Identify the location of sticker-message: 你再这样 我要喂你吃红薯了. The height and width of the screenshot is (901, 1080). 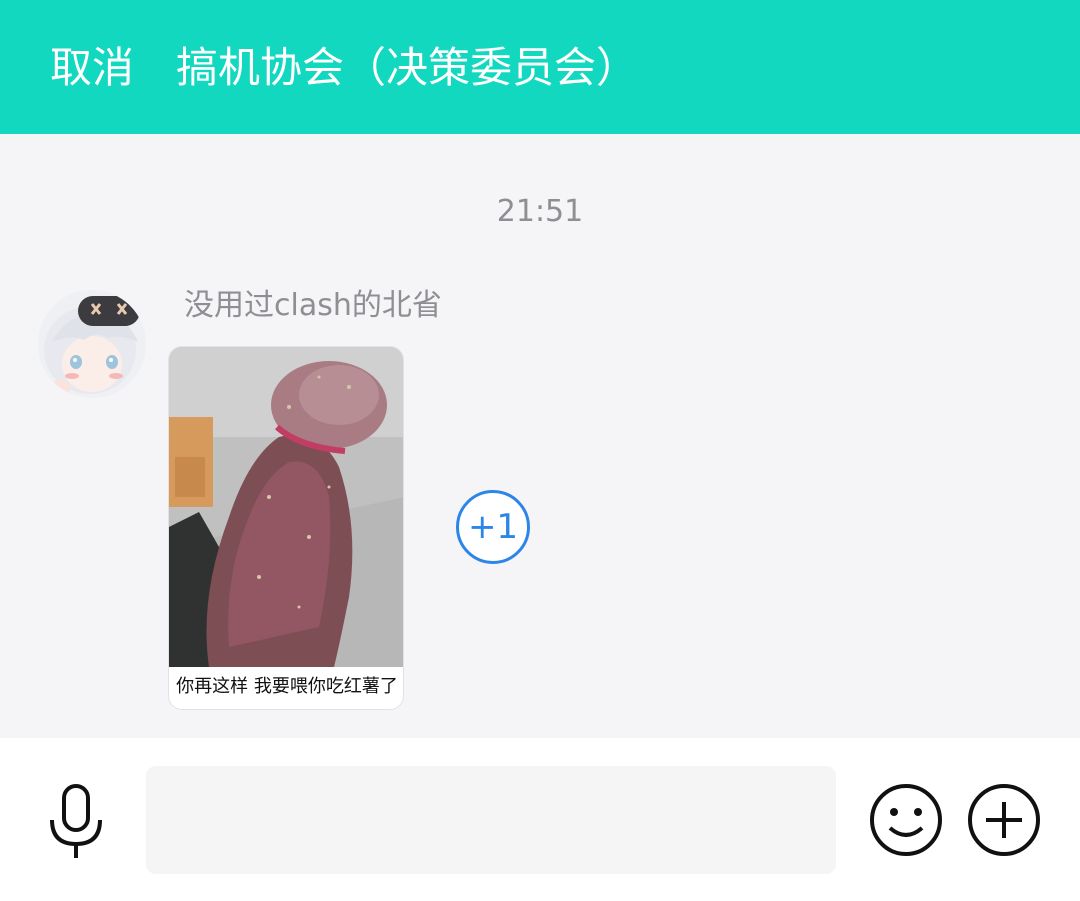
(286, 528).